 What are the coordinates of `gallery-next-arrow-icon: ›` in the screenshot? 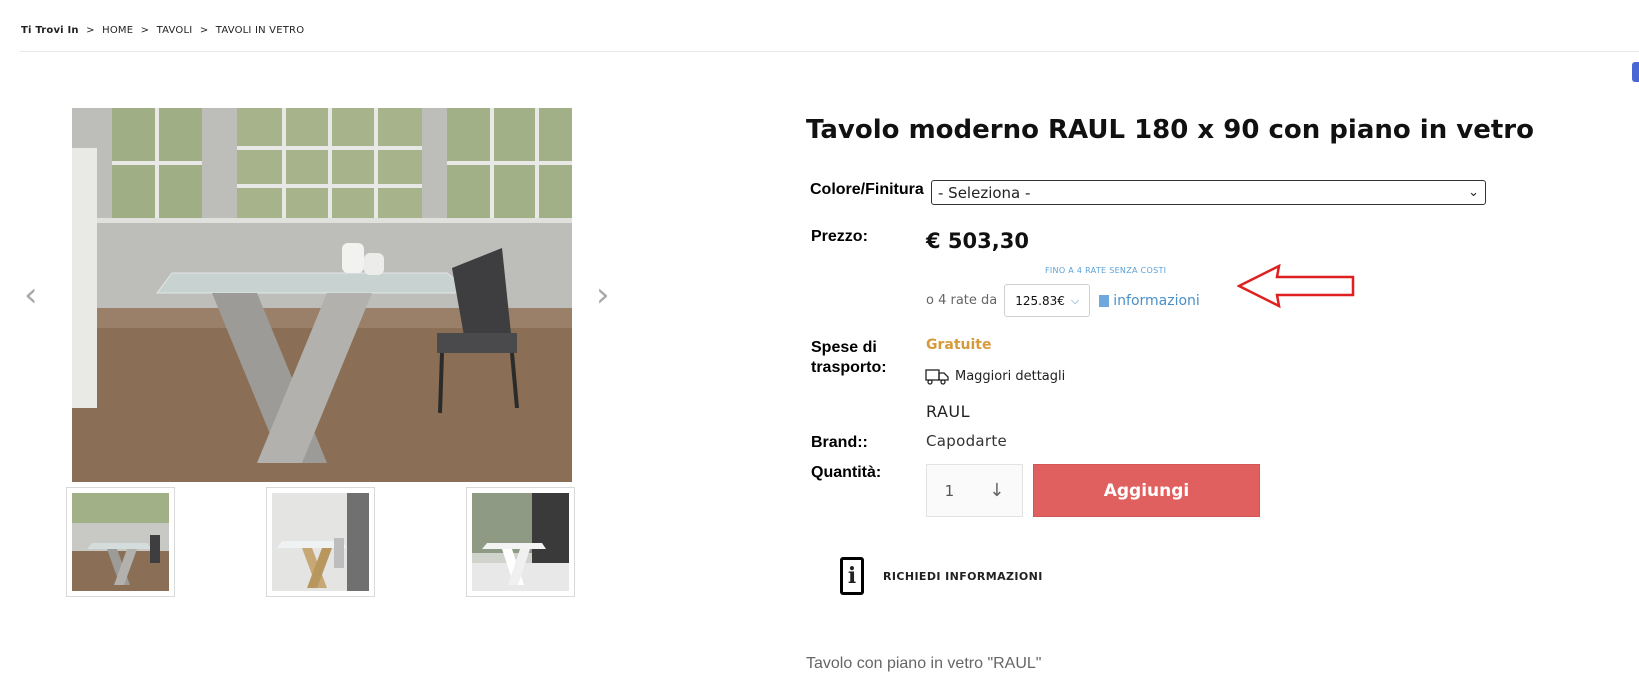 It's located at (603, 295).